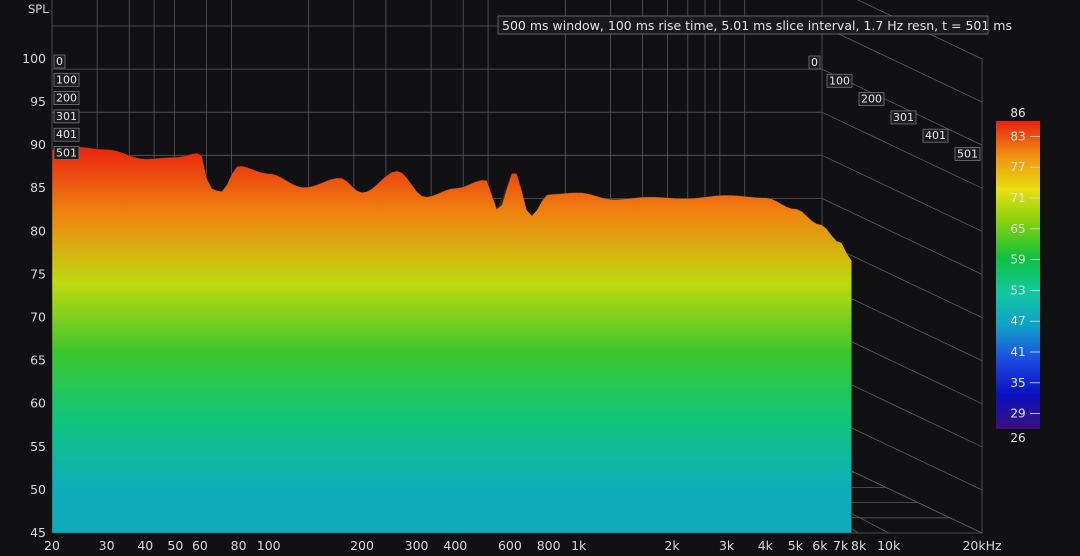 This screenshot has height=556, width=1080. What do you see at coordinates (1017, 167) in the screenshot?
I see `colorbar-tick-label: 77` at bounding box center [1017, 167].